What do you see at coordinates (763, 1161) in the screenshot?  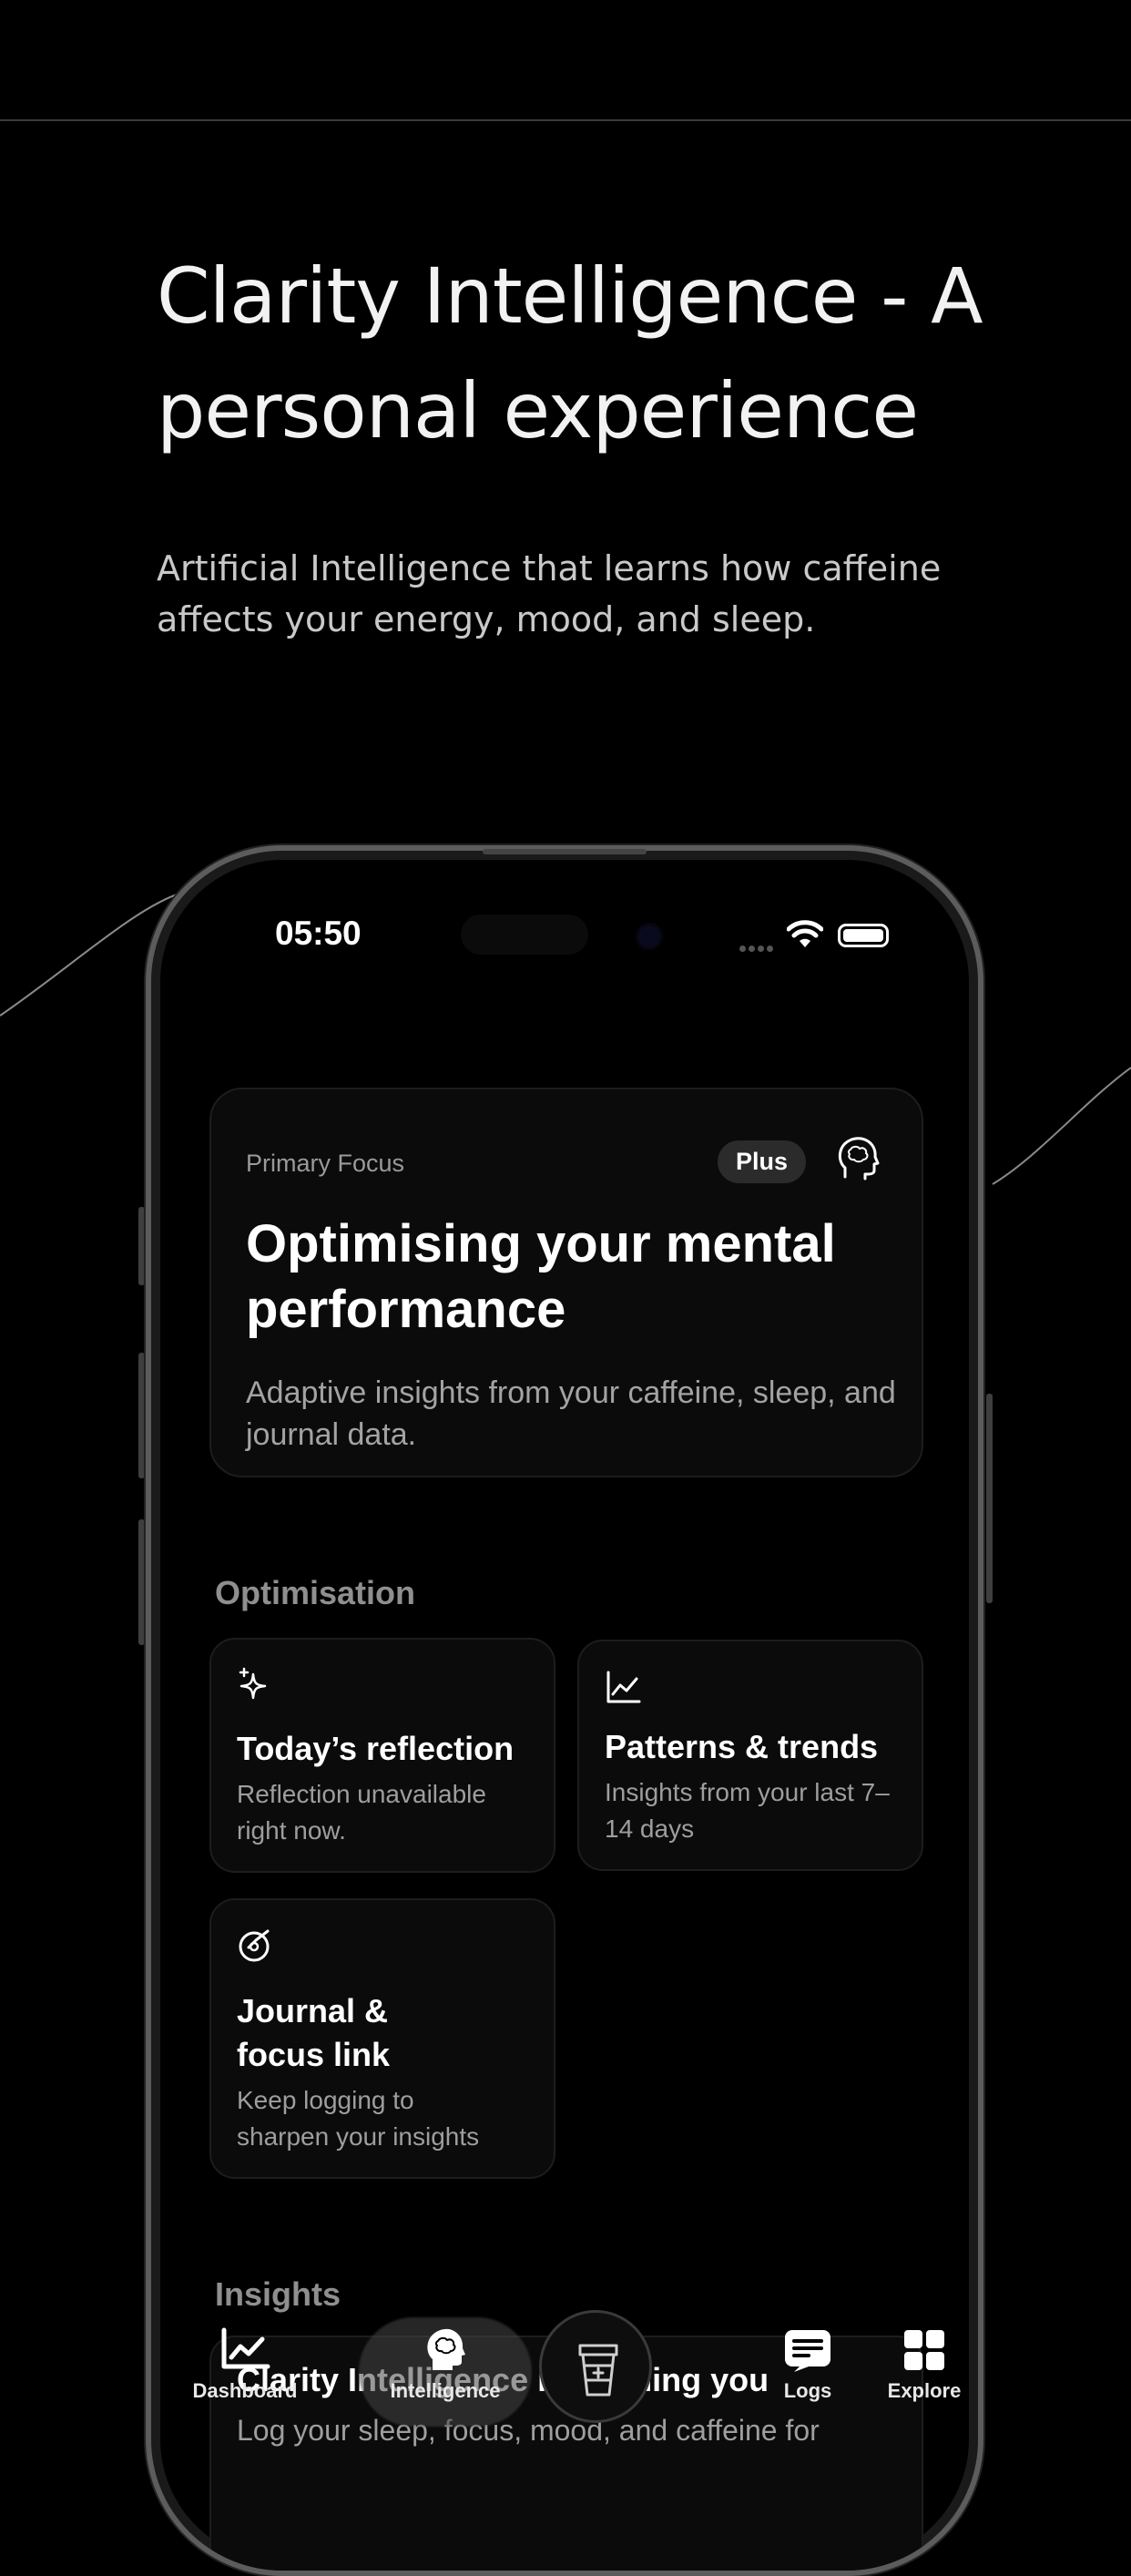 I see `plus-badge: Plus` at bounding box center [763, 1161].